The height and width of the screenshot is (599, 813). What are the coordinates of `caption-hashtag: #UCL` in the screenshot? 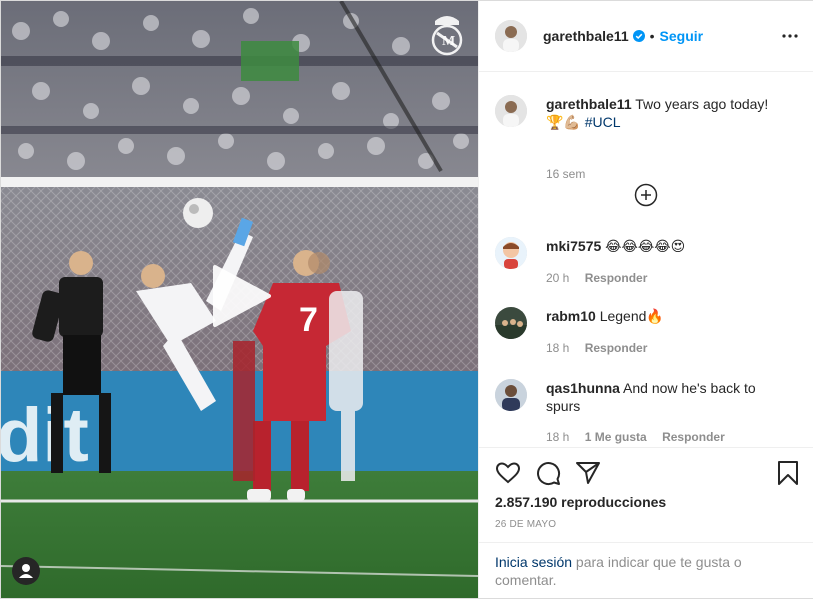 It's located at (603, 122).